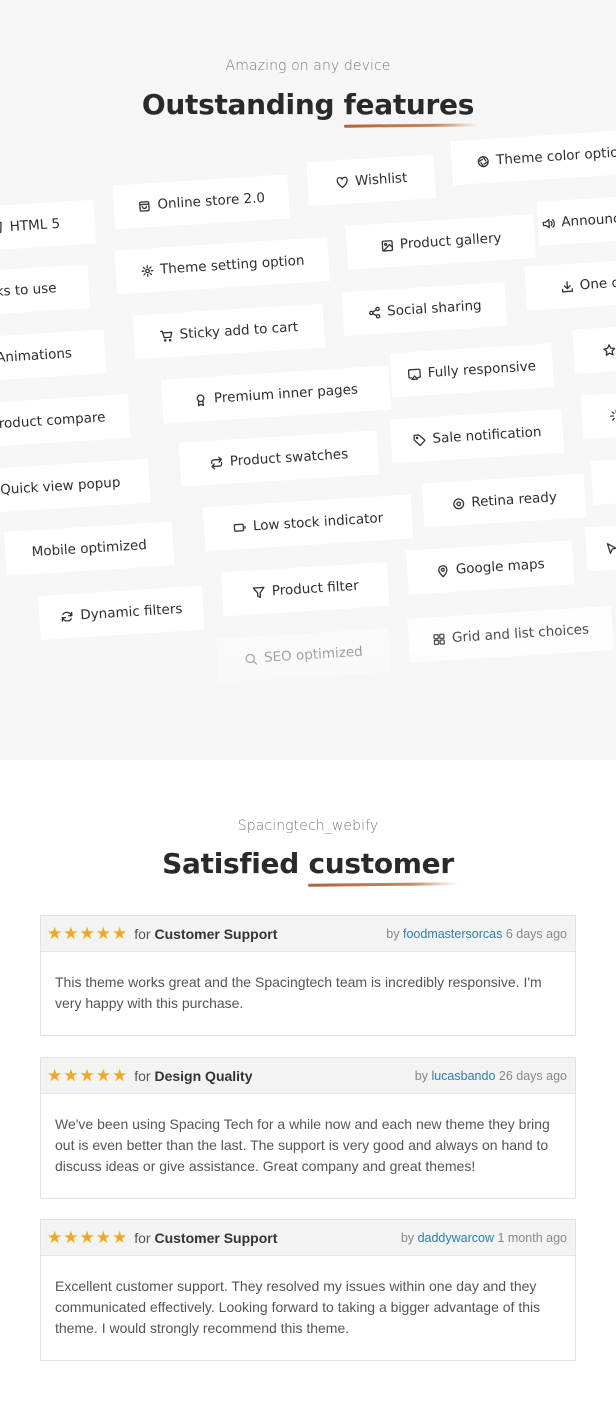 The width and height of the screenshot is (616, 1423). Describe the element at coordinates (308, 826) in the screenshot. I see `reviews-eyebrow: Spacingtech_webify` at that location.